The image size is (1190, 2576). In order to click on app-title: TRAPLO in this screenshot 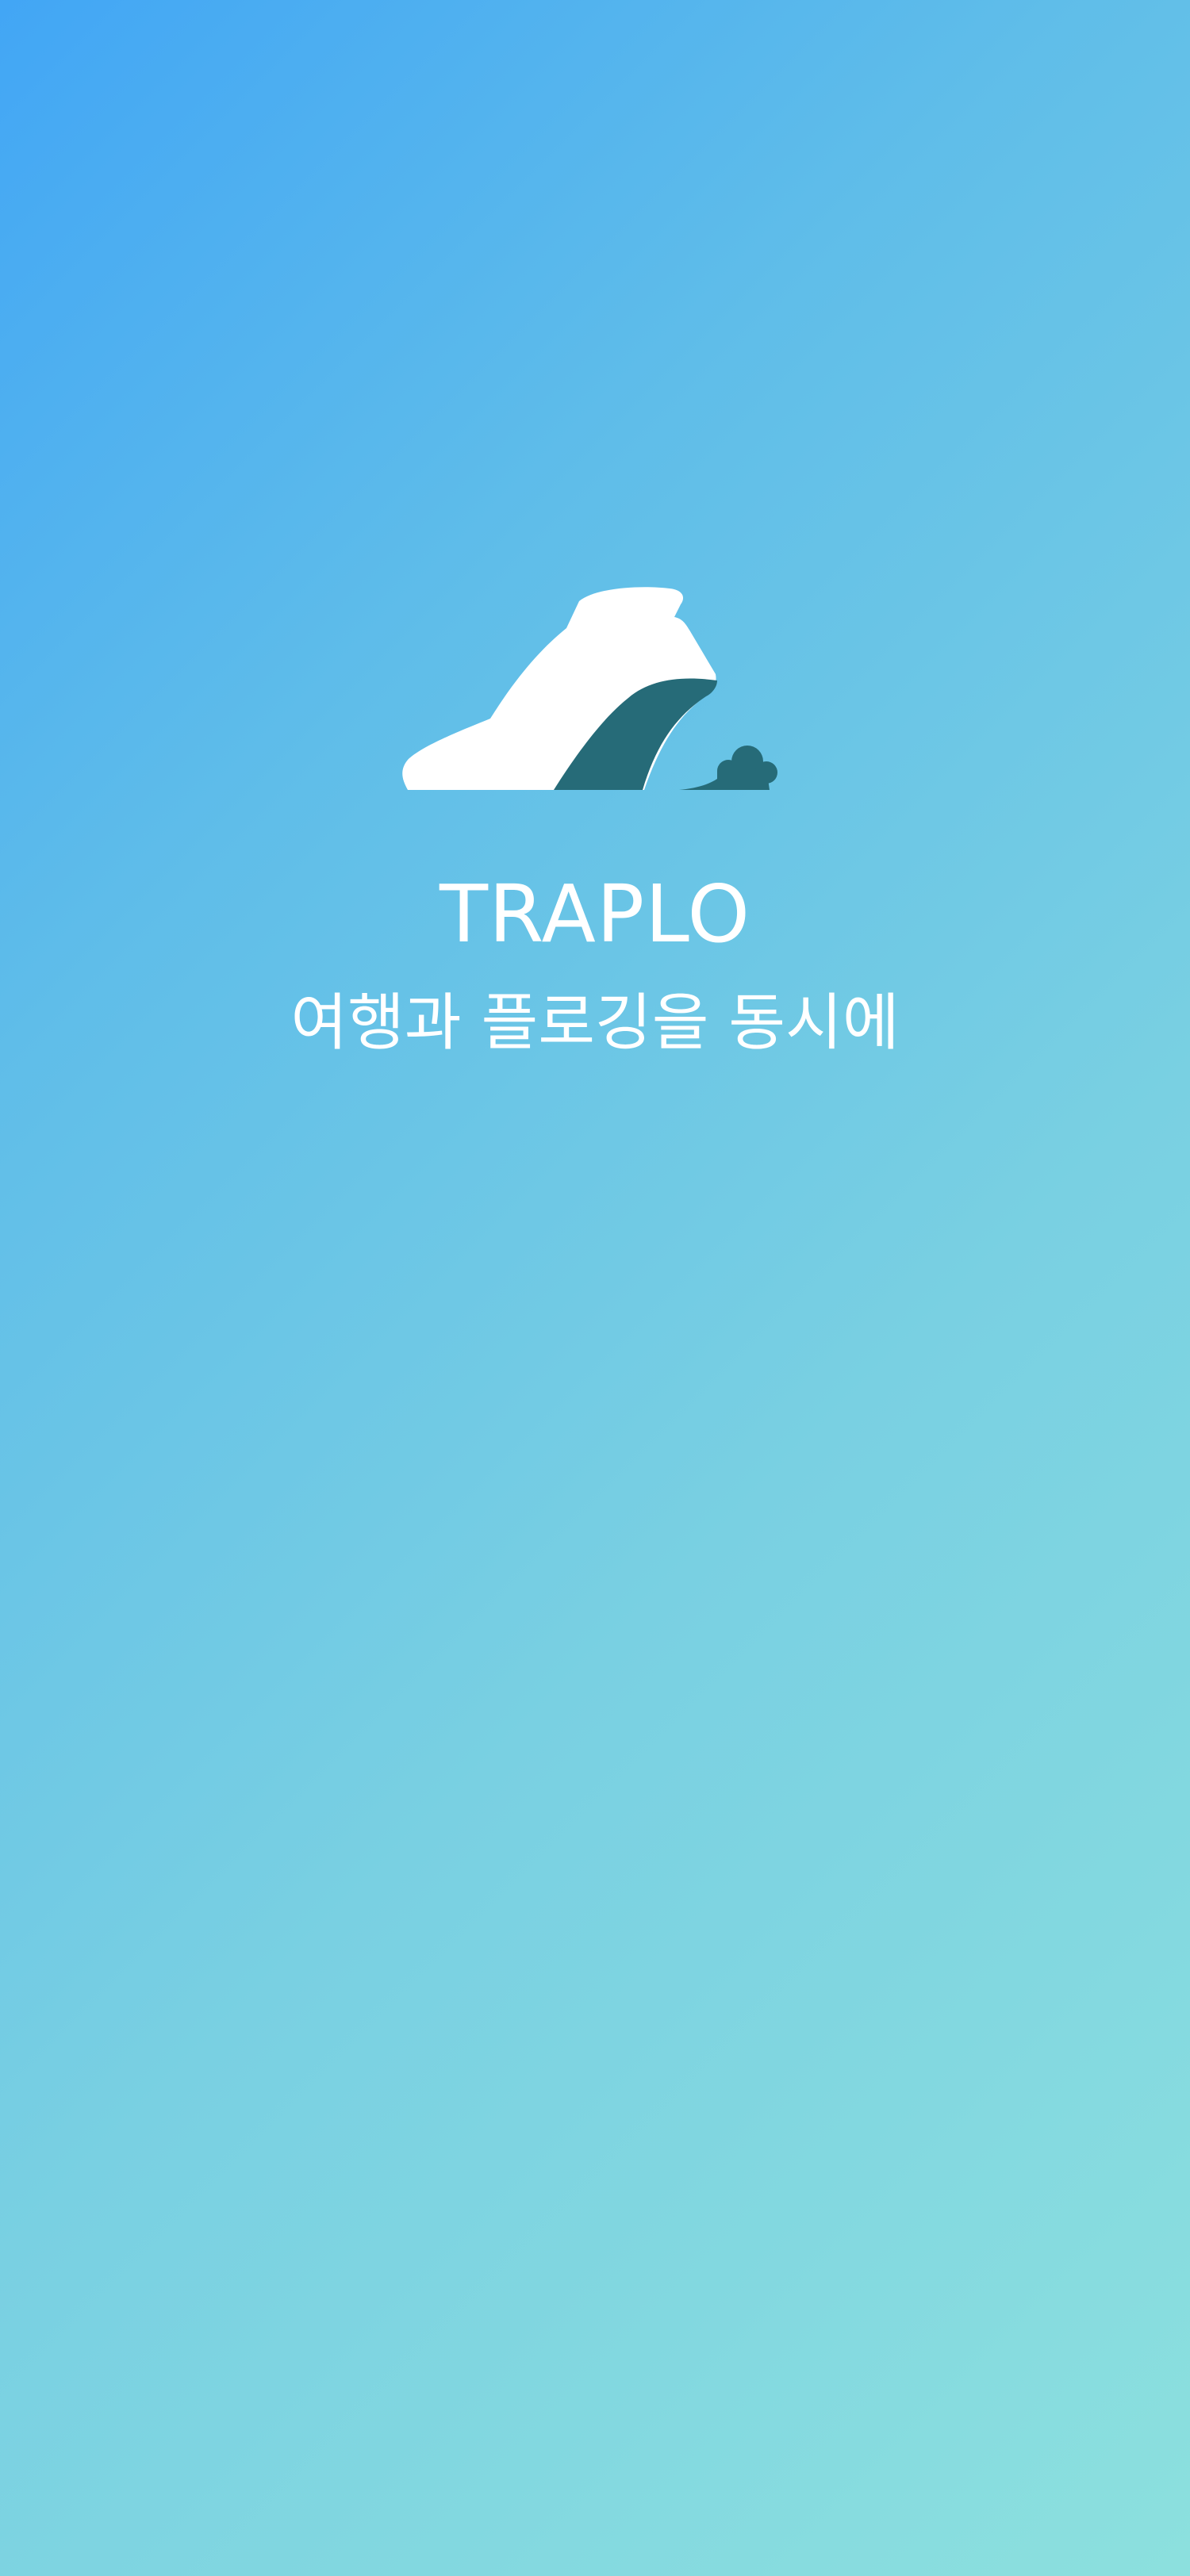, I will do `click(595, 914)`.